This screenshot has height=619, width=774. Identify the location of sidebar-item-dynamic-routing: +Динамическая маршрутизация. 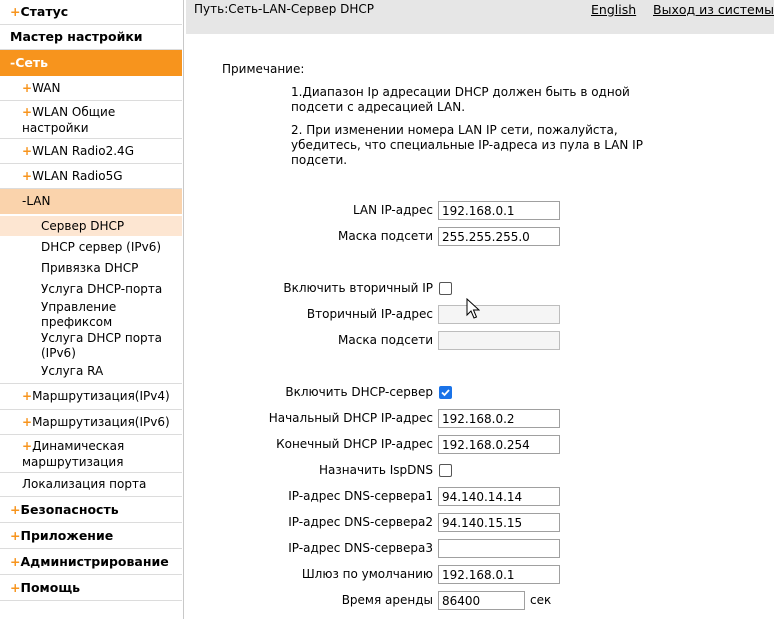
(91, 454).